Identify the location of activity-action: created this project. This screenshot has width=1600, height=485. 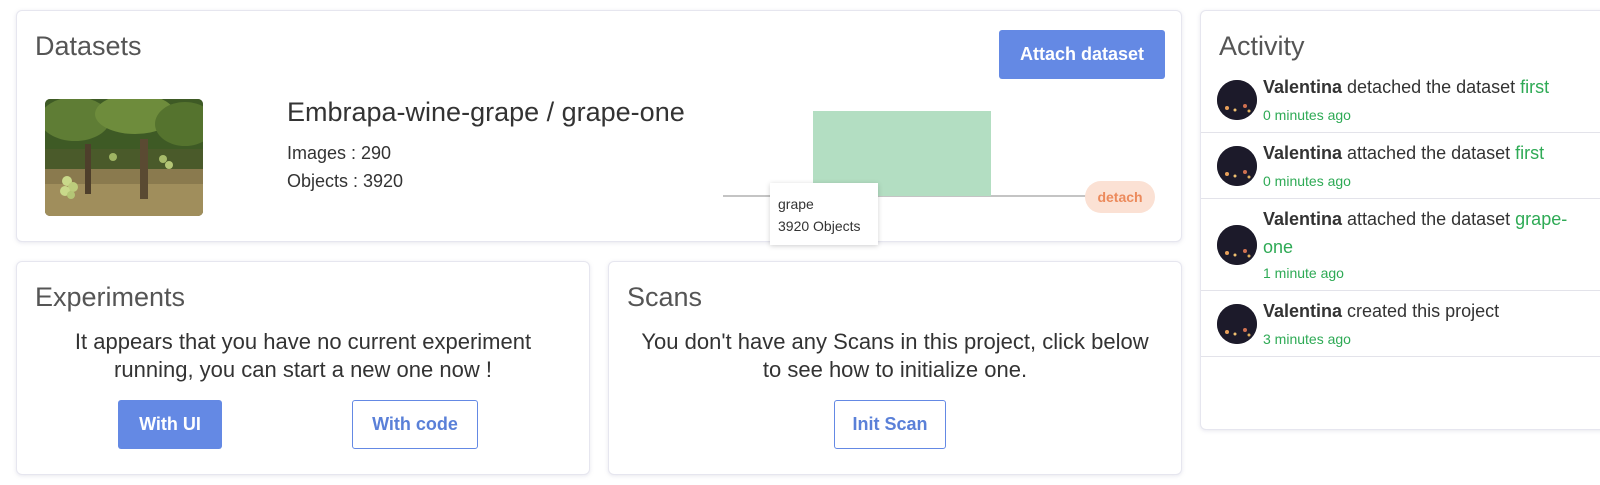
(1421, 311).